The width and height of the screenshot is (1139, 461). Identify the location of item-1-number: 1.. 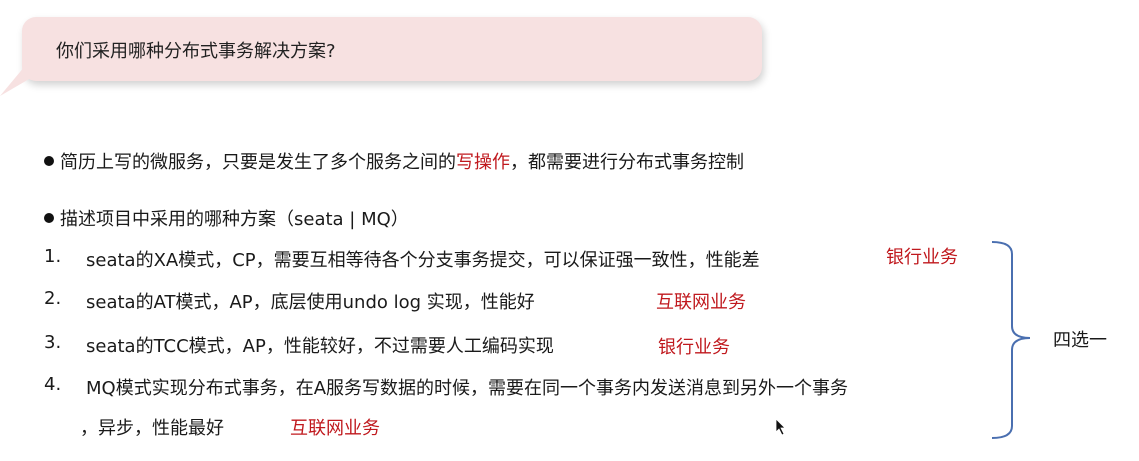
(53, 256).